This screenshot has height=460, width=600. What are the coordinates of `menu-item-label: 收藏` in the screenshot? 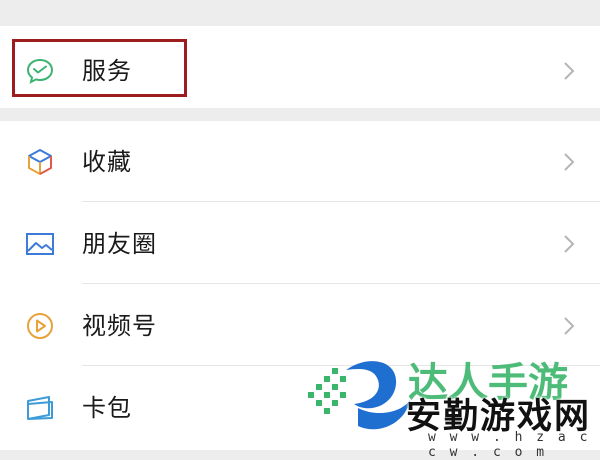 It's located at (107, 162).